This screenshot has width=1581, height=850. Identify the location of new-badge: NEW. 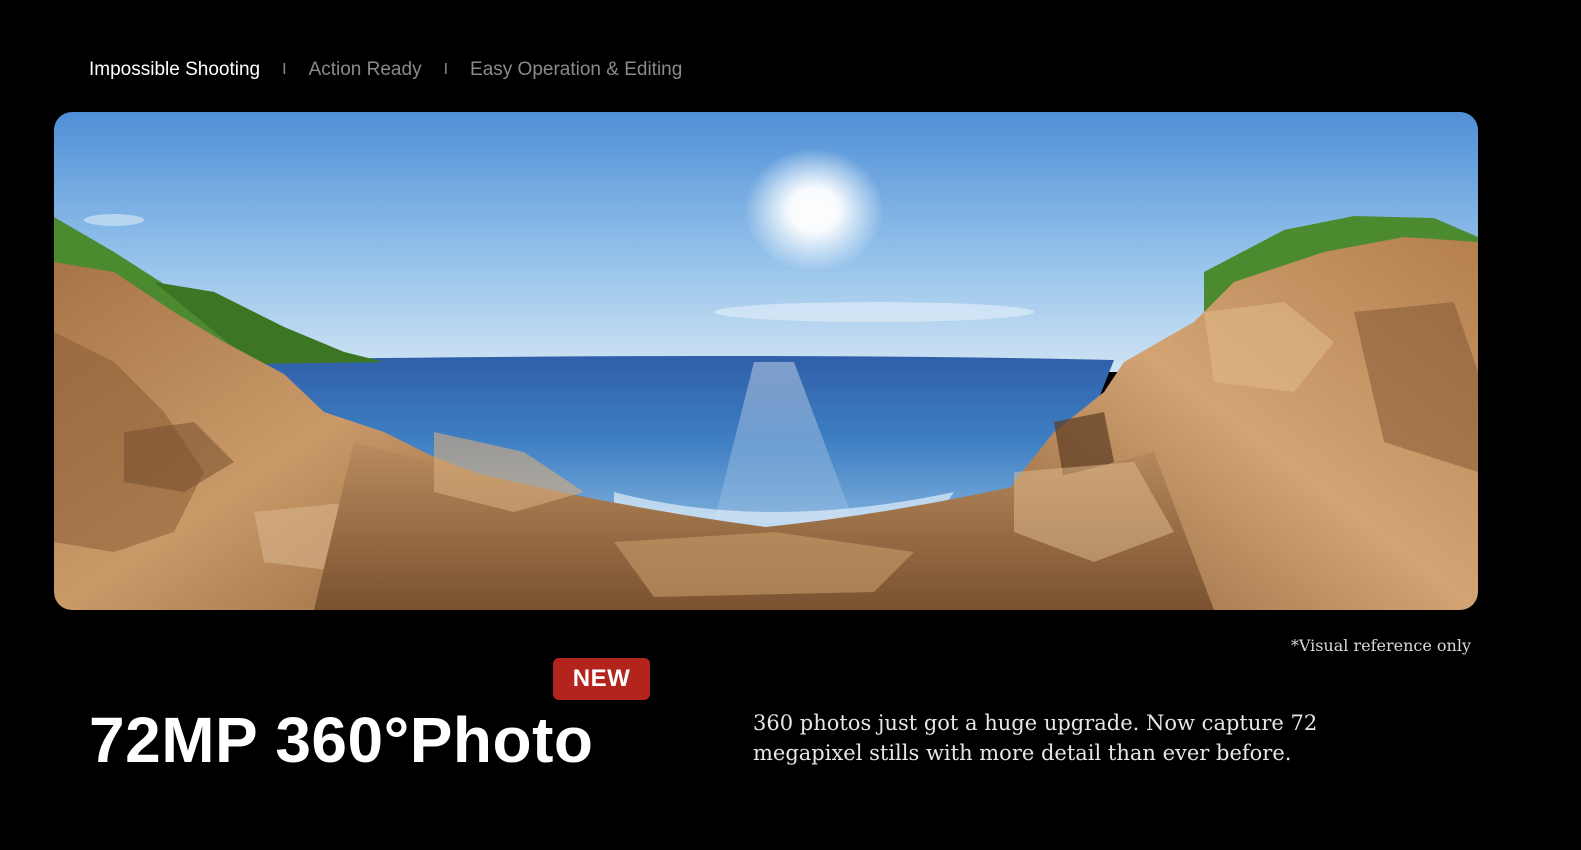
(601, 679).